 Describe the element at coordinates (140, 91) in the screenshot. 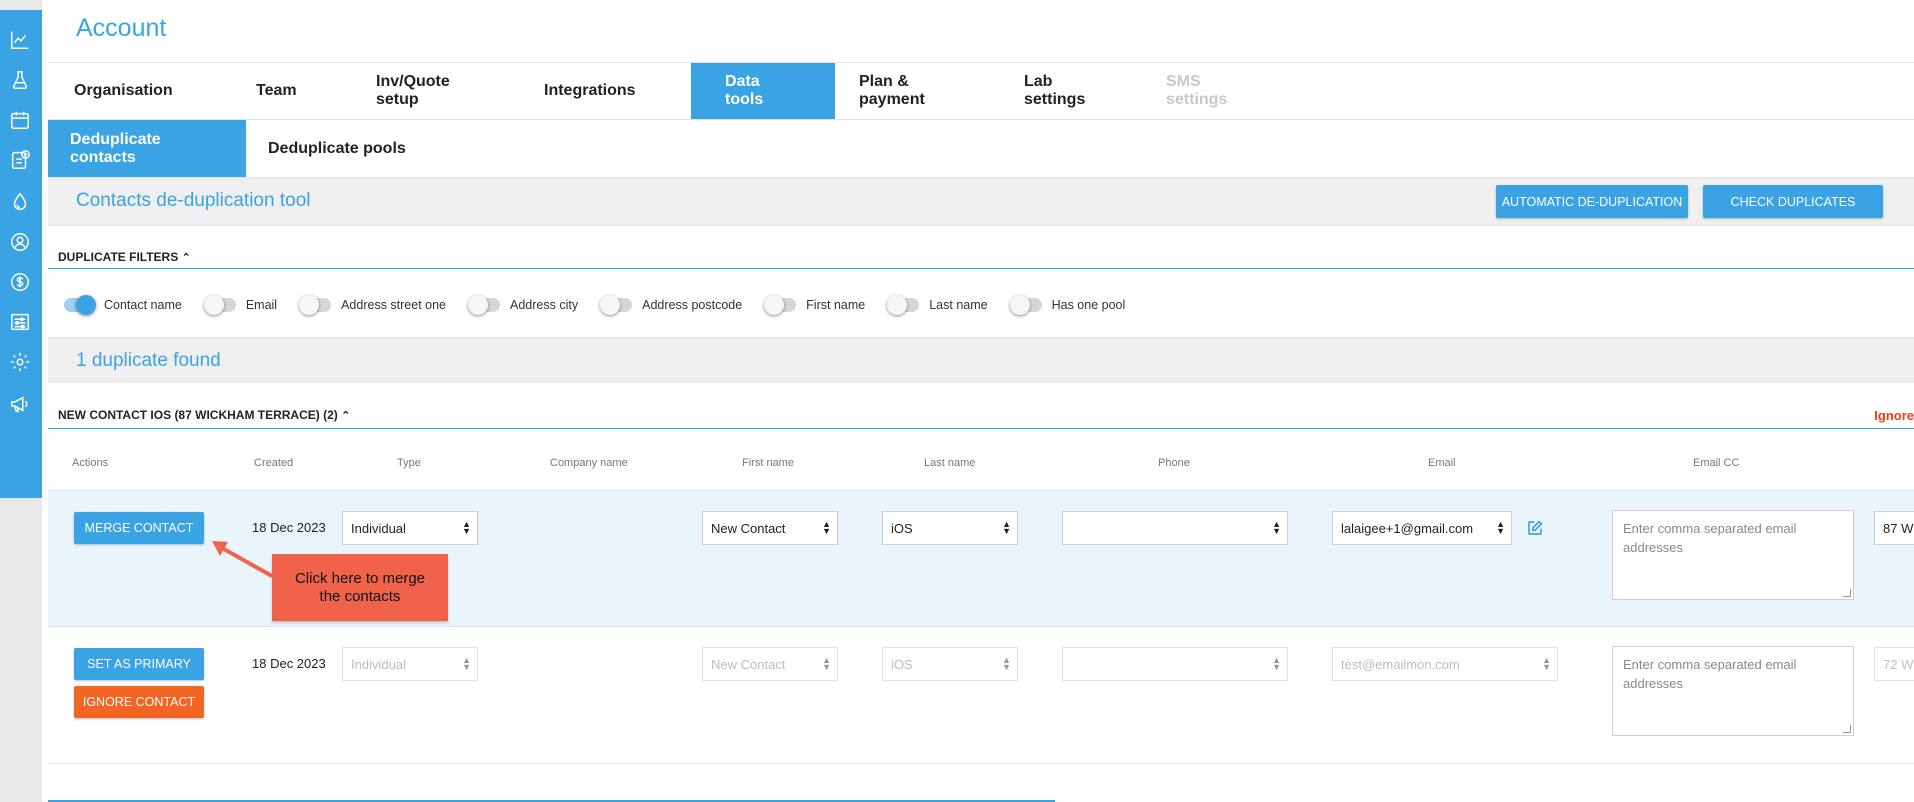

I see `tab-organisation: Organisation` at that location.